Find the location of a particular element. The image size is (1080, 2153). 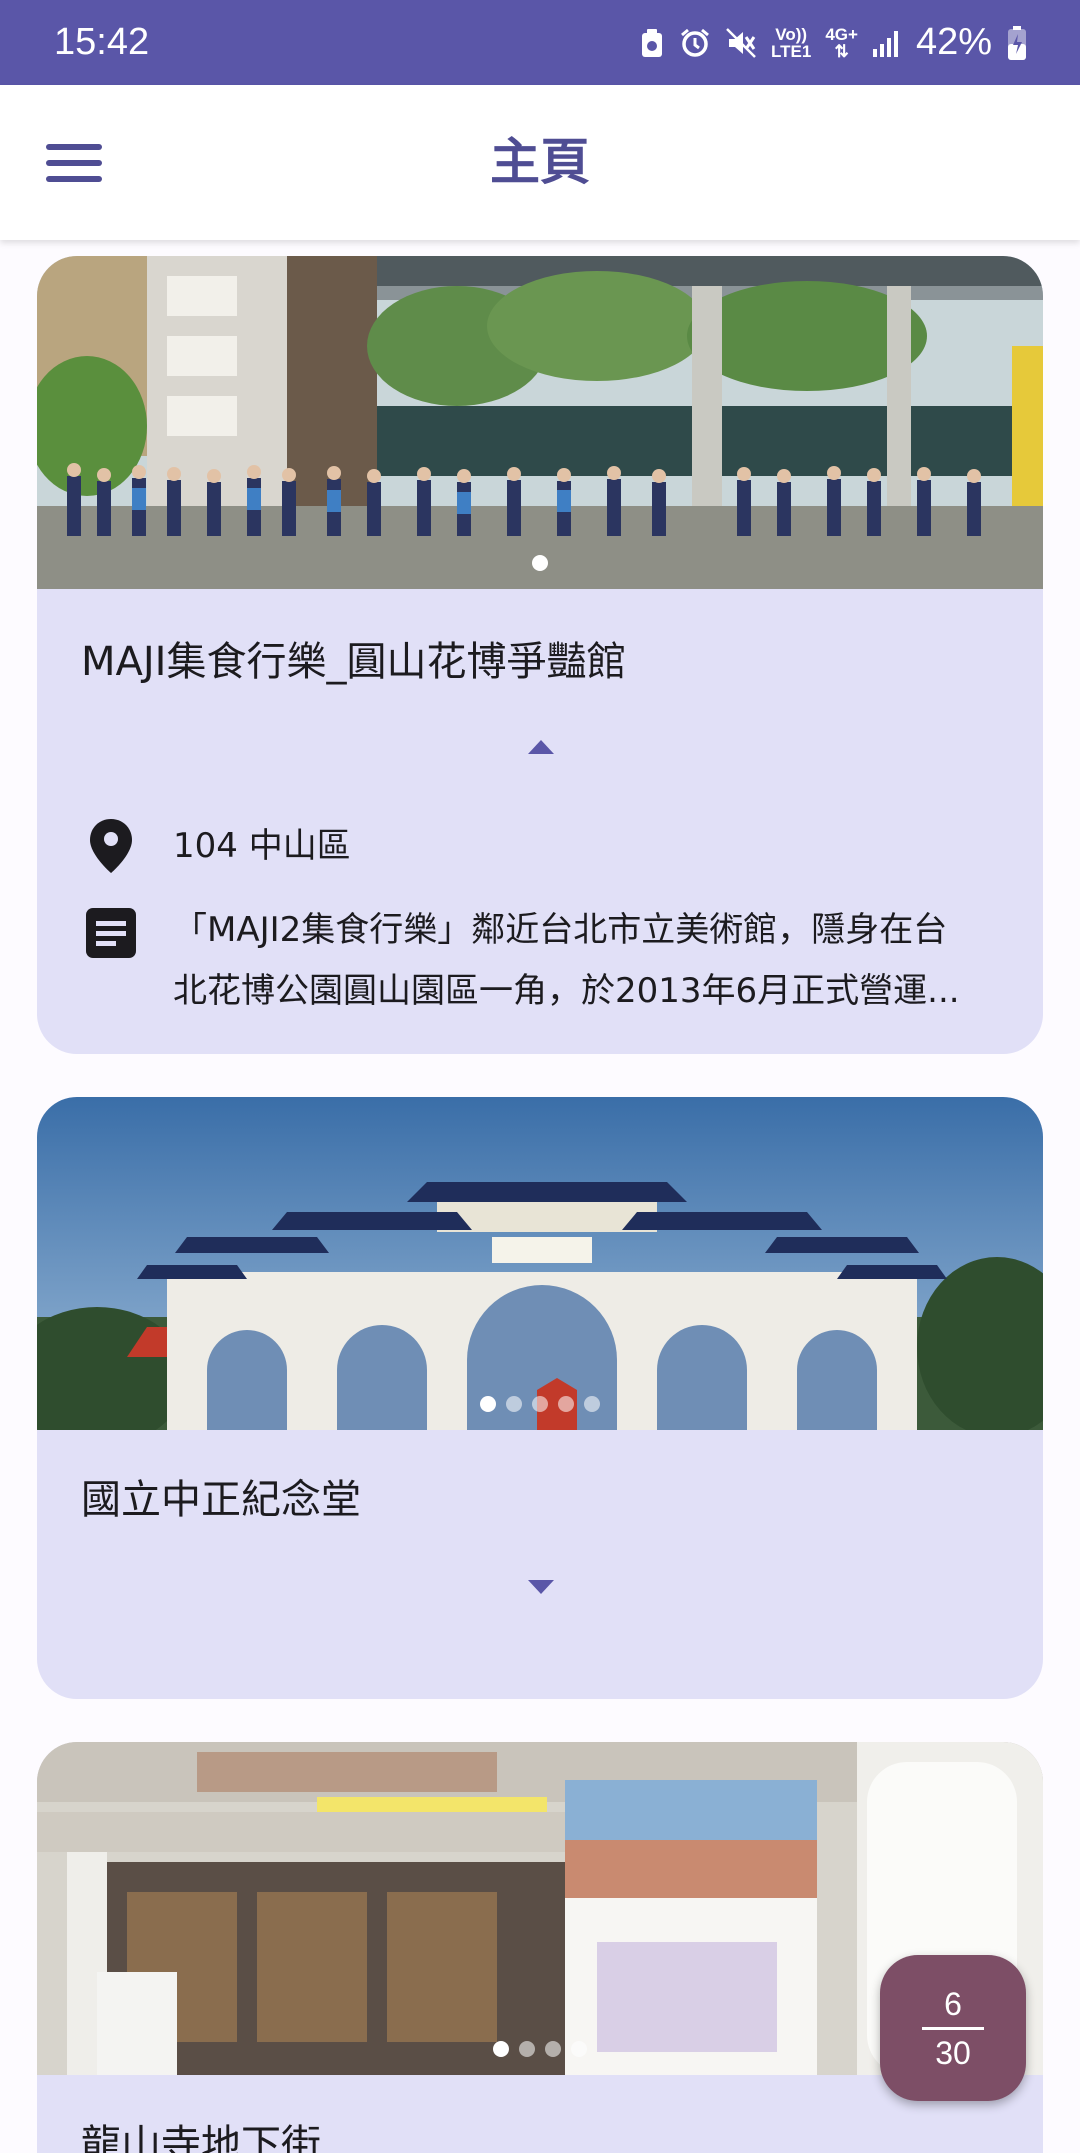

volte-indicator: Vo)) LTE1 is located at coordinates (791, 43).